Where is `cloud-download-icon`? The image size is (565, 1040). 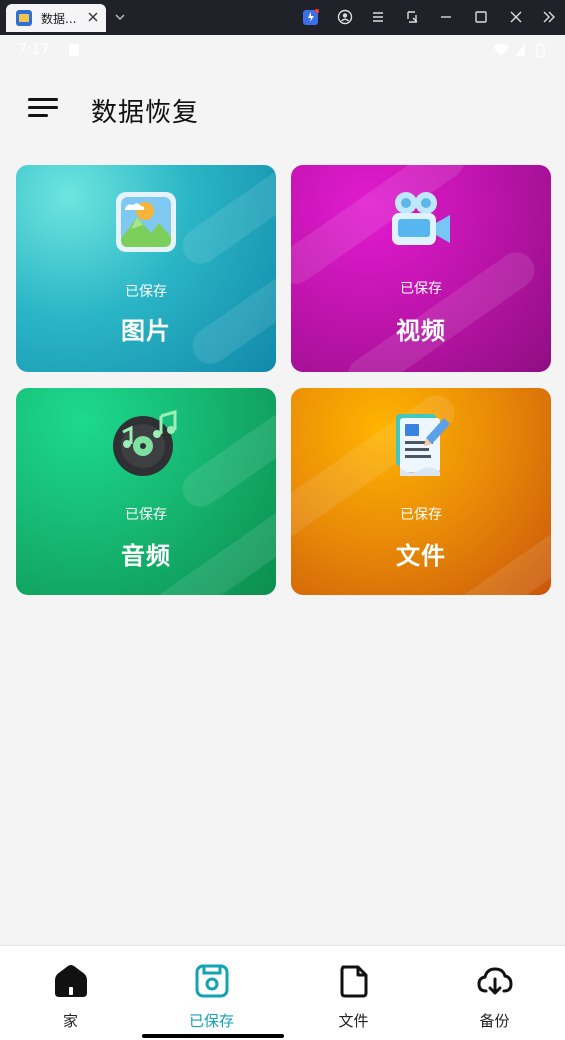
cloud-download-icon is located at coordinates (494, 981).